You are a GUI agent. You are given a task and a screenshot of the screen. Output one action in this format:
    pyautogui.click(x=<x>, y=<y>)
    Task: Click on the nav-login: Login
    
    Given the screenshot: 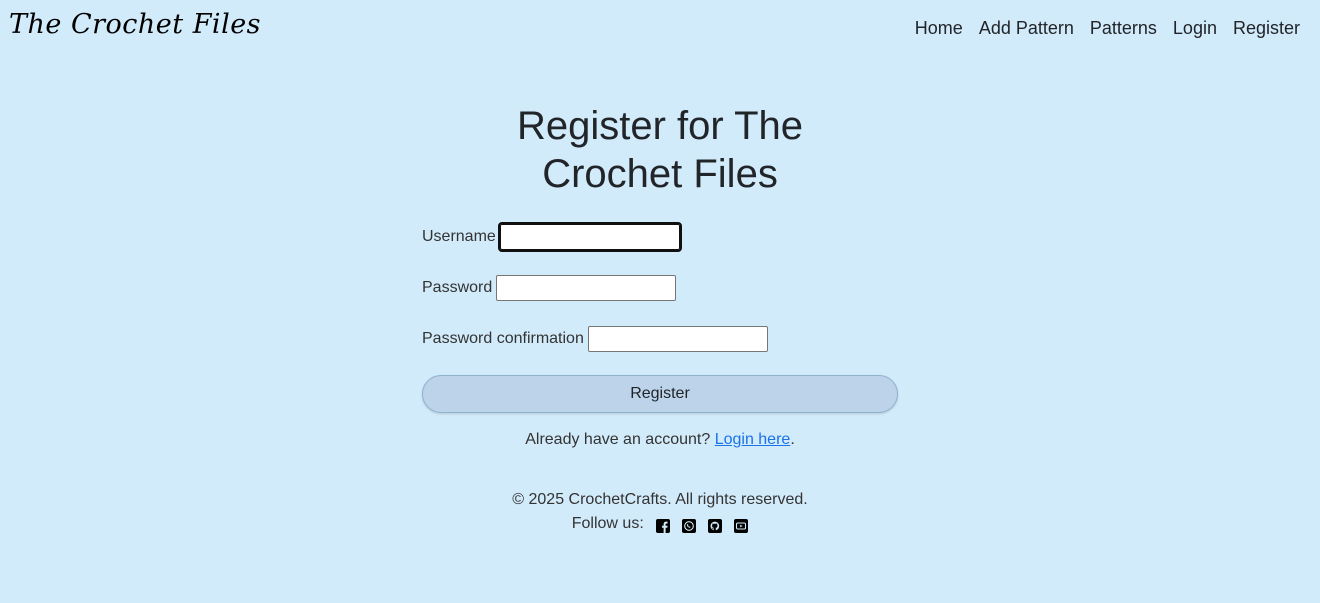 What is the action you would take?
    pyautogui.click(x=1195, y=28)
    